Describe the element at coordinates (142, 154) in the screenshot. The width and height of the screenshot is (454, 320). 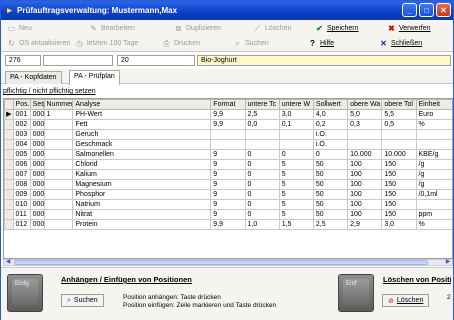
I see `table-cell: Salmonellen` at that location.